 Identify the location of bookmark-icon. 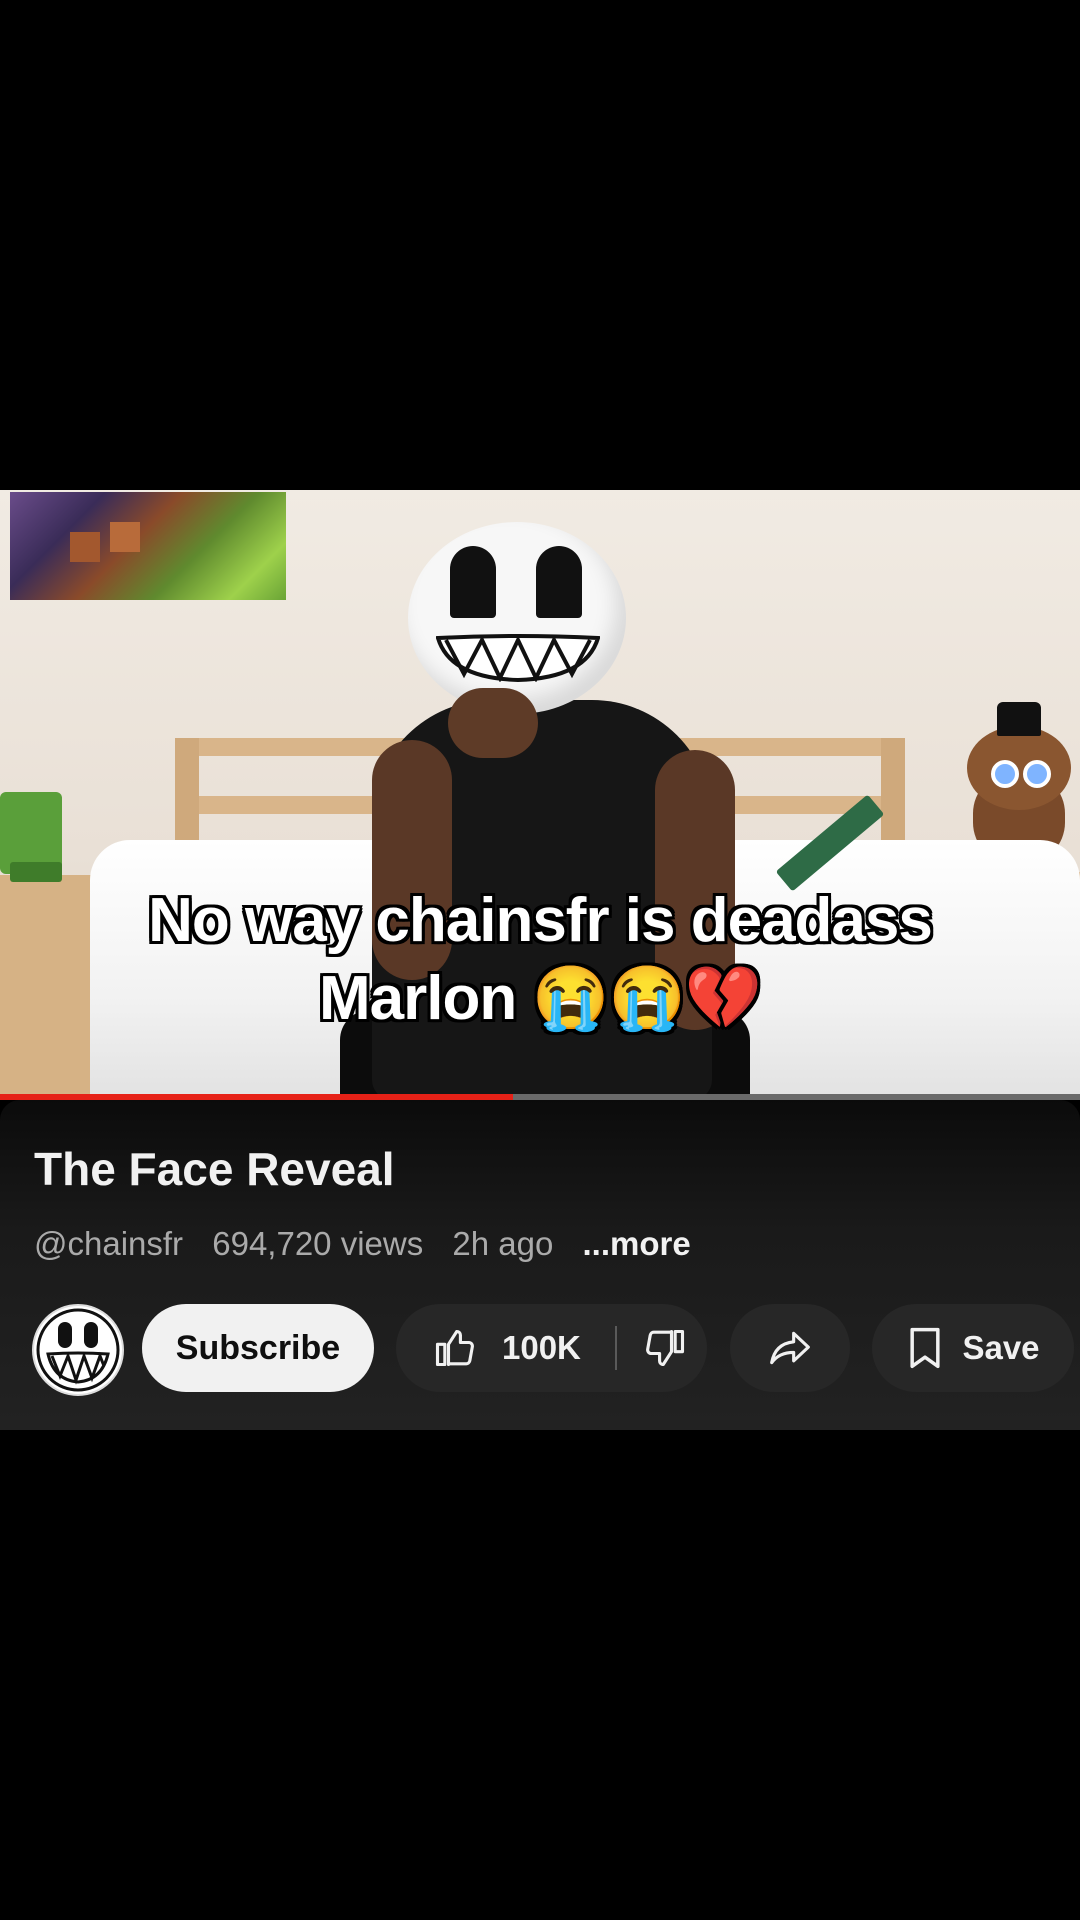
(925, 1348).